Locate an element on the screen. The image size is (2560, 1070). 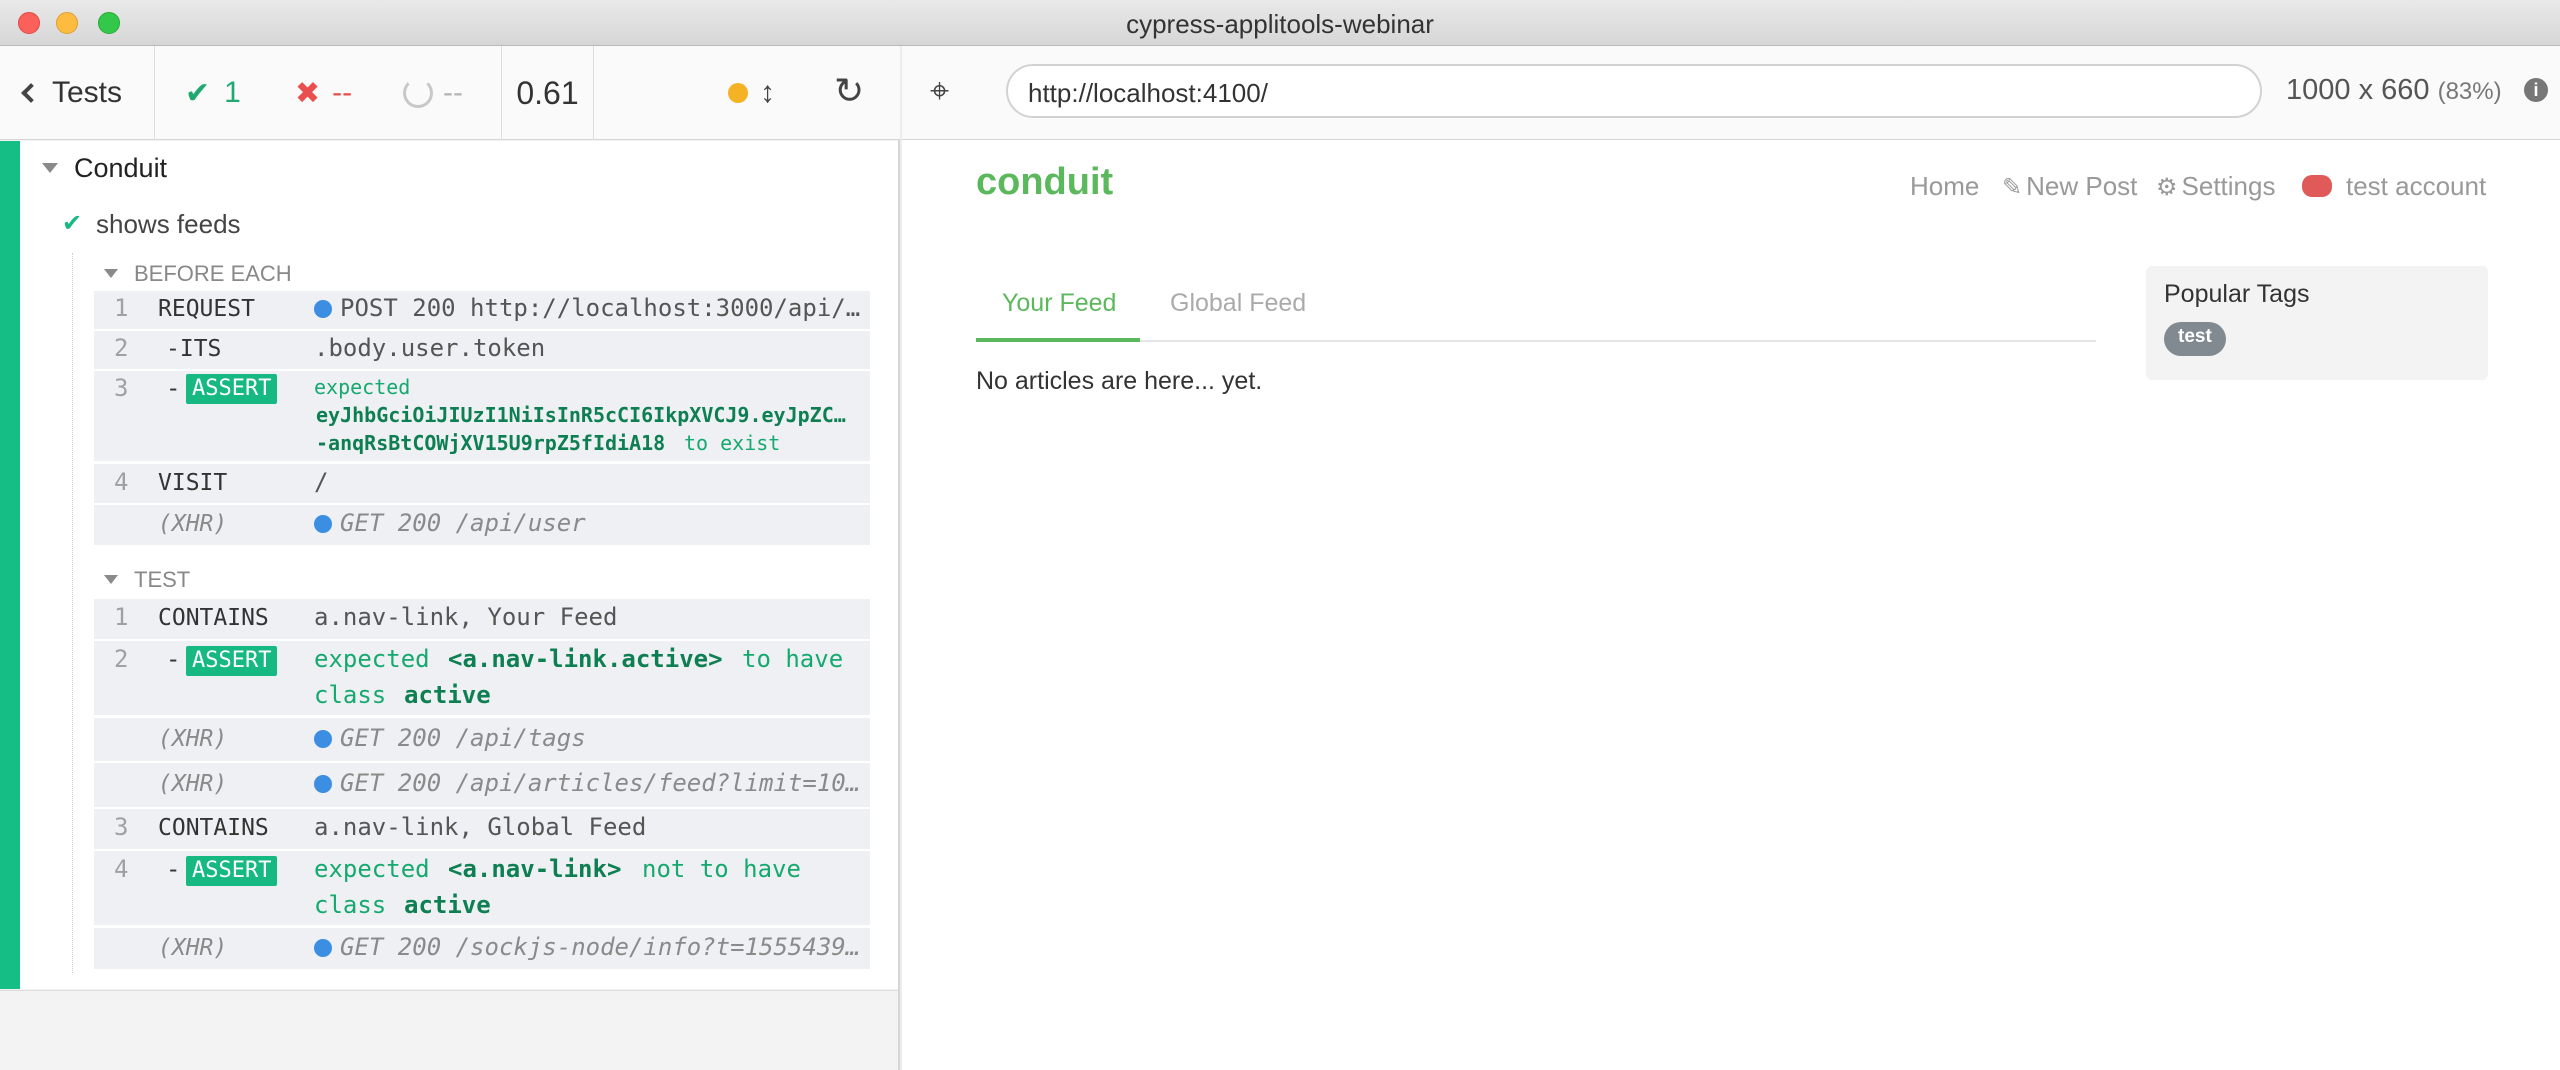
command-row: 4 VISIT / is located at coordinates (482, 483).